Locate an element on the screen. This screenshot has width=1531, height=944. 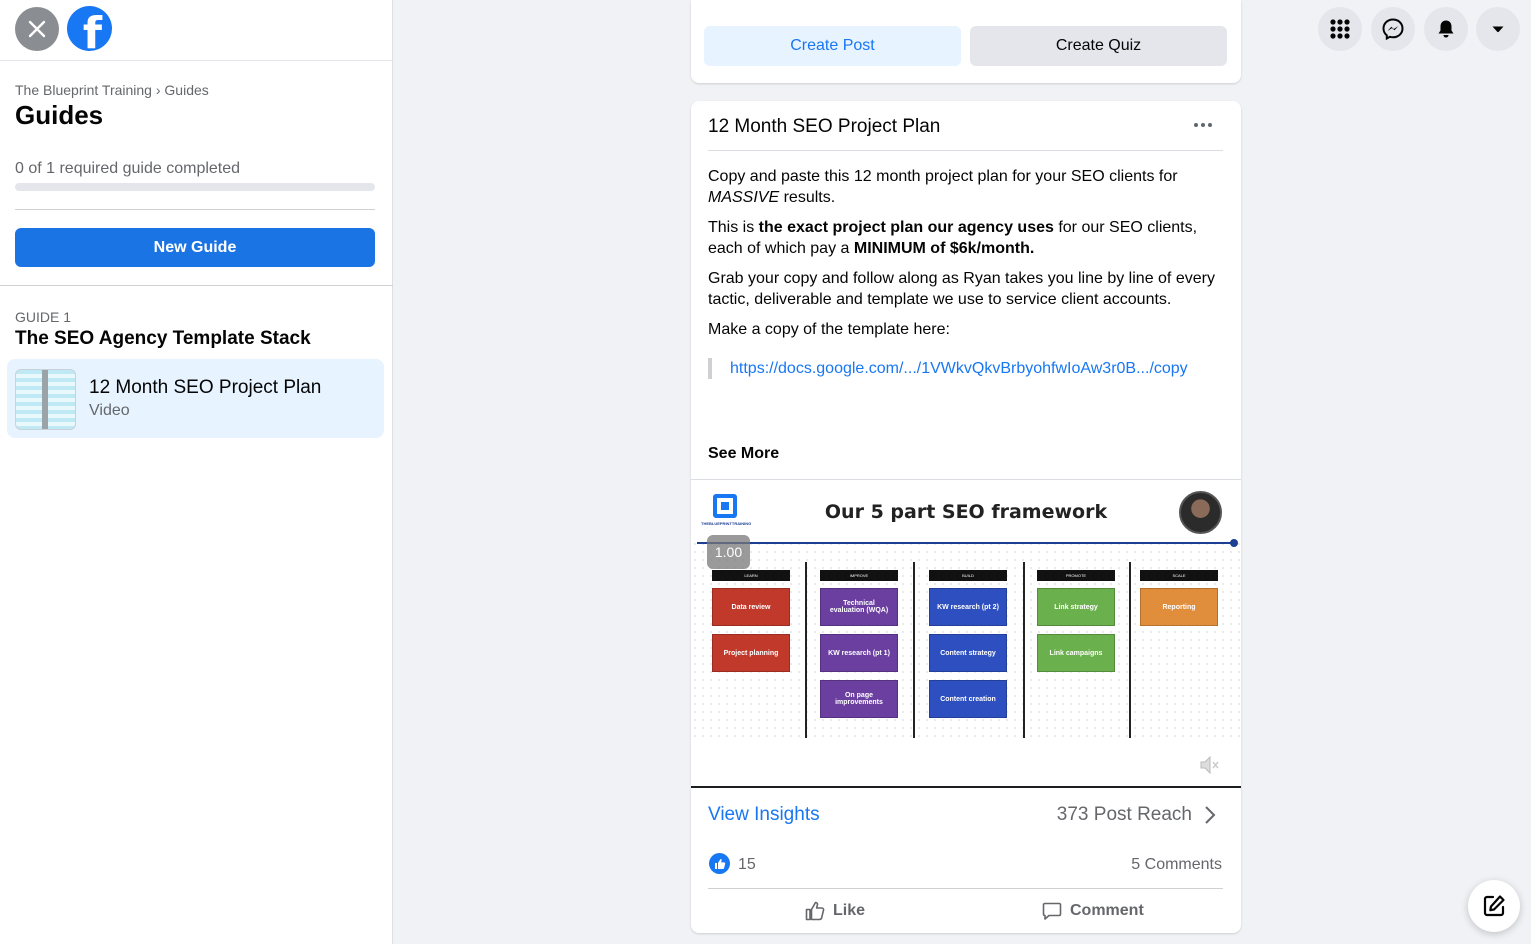
see-more-button: See More is located at coordinates (743, 454).